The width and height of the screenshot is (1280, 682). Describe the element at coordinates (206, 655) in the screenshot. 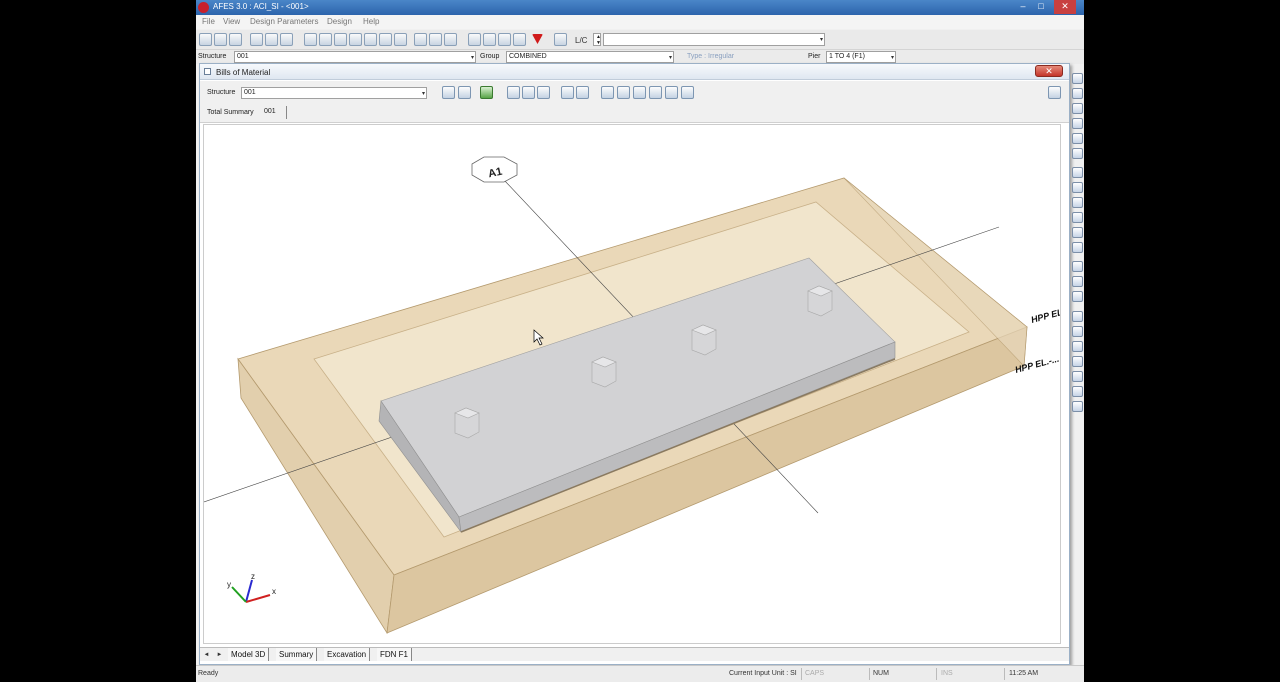

I see `tab-prev-button: ◄` at that location.